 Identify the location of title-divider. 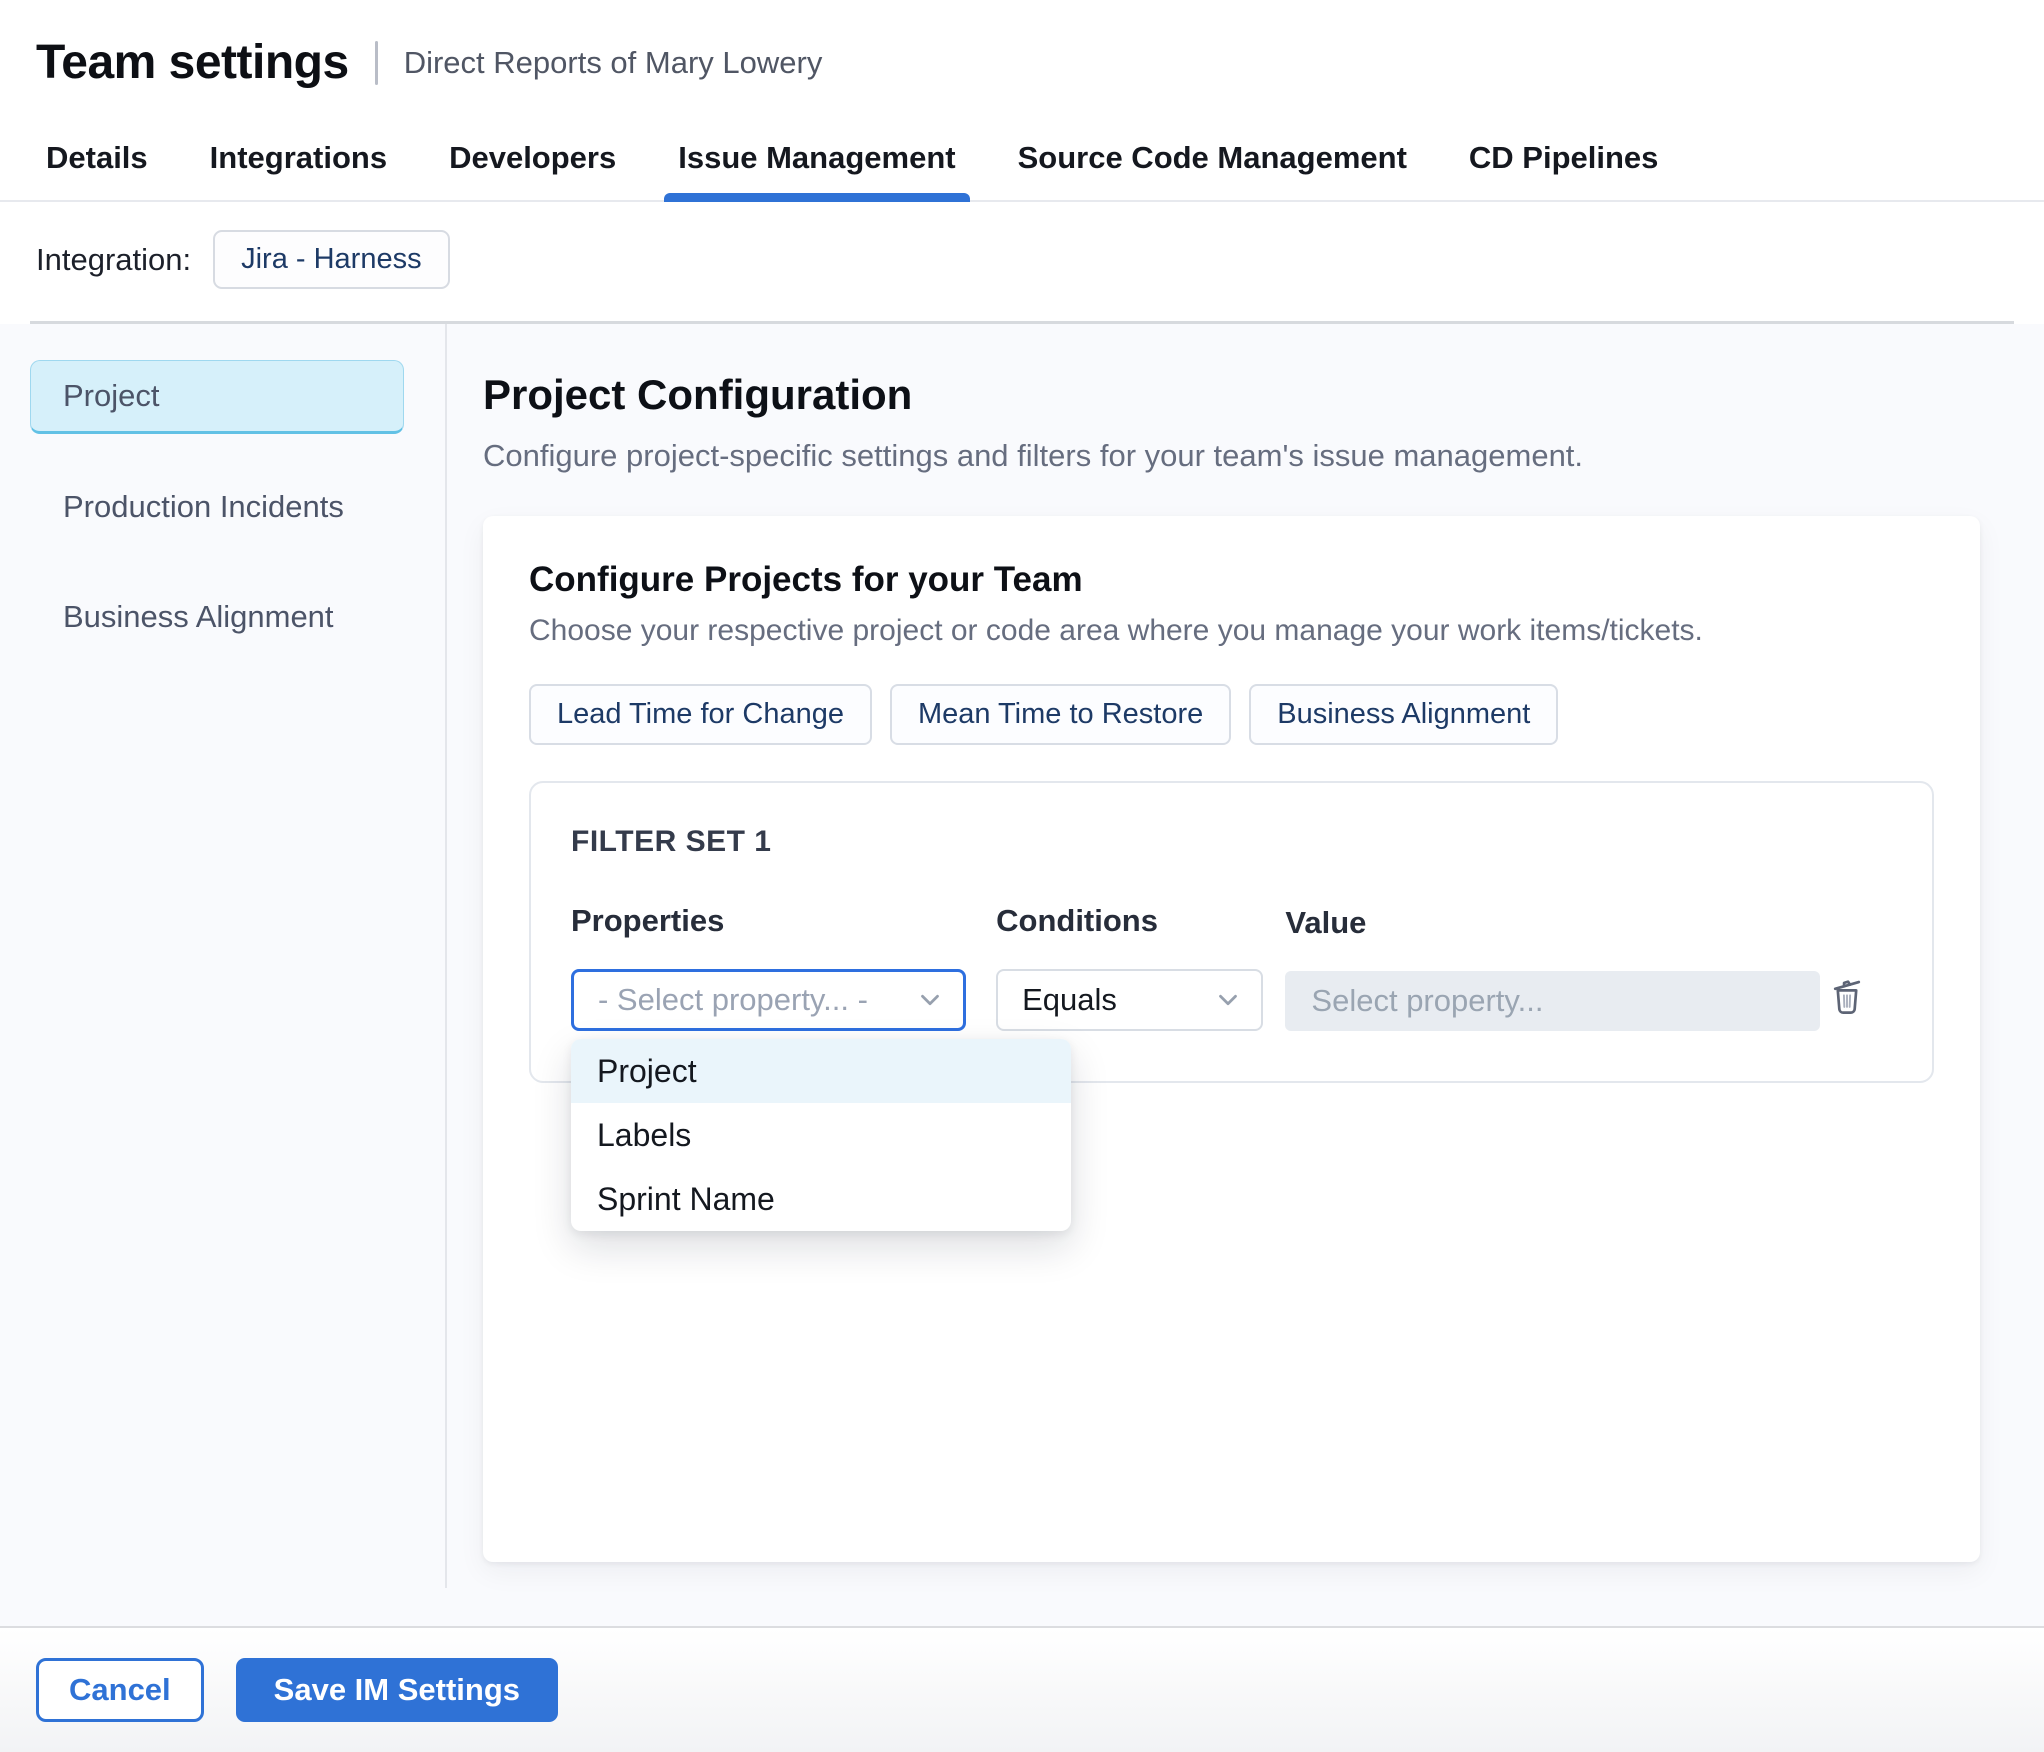
(376, 63).